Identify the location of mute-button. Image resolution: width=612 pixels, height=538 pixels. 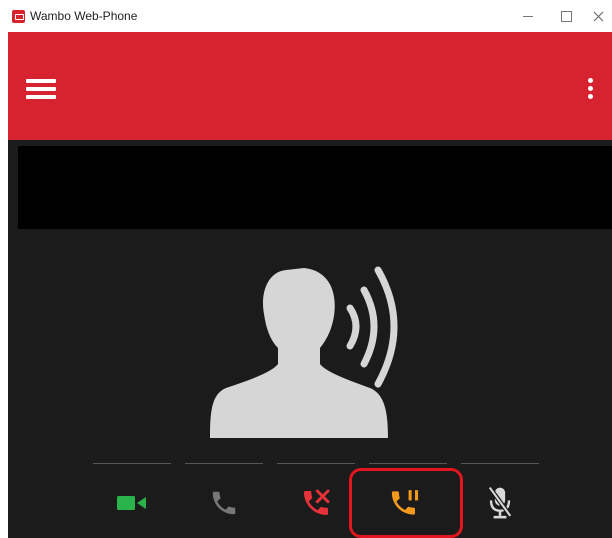
(500, 503).